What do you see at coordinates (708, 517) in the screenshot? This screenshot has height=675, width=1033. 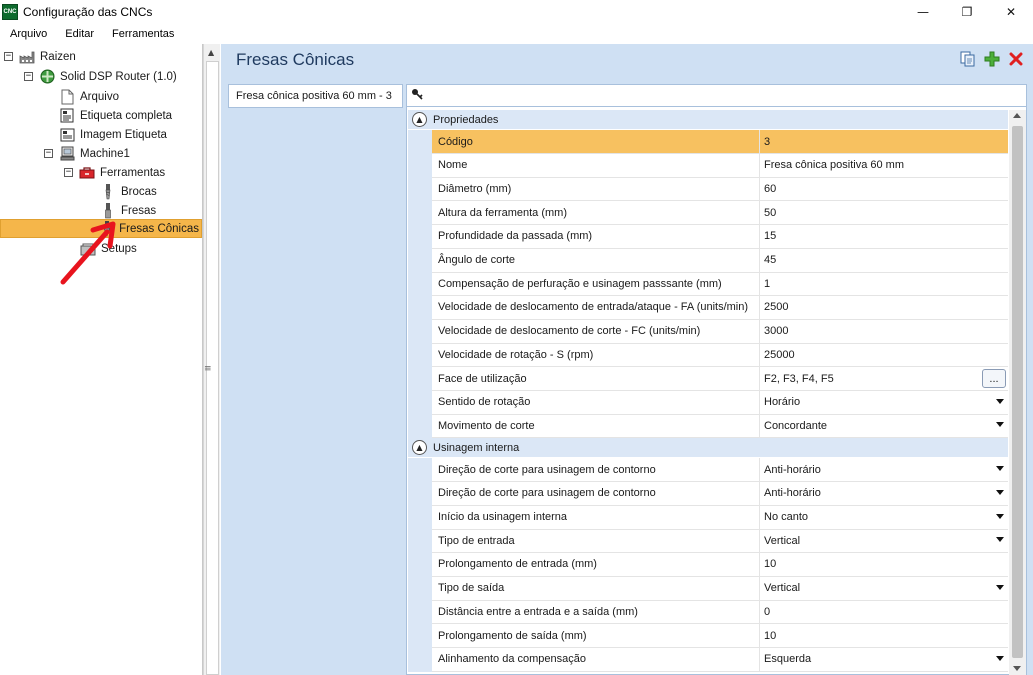 I see `property-row: Início da usinagem interna No canto` at bounding box center [708, 517].